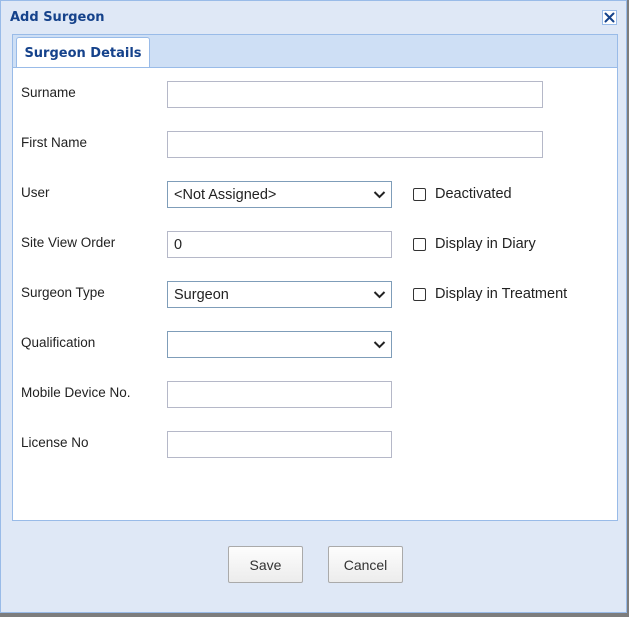 Image resolution: width=629 pixels, height=617 pixels. Describe the element at coordinates (63, 292) in the screenshot. I see `surgeon-type-label: Surgeon Type` at that location.